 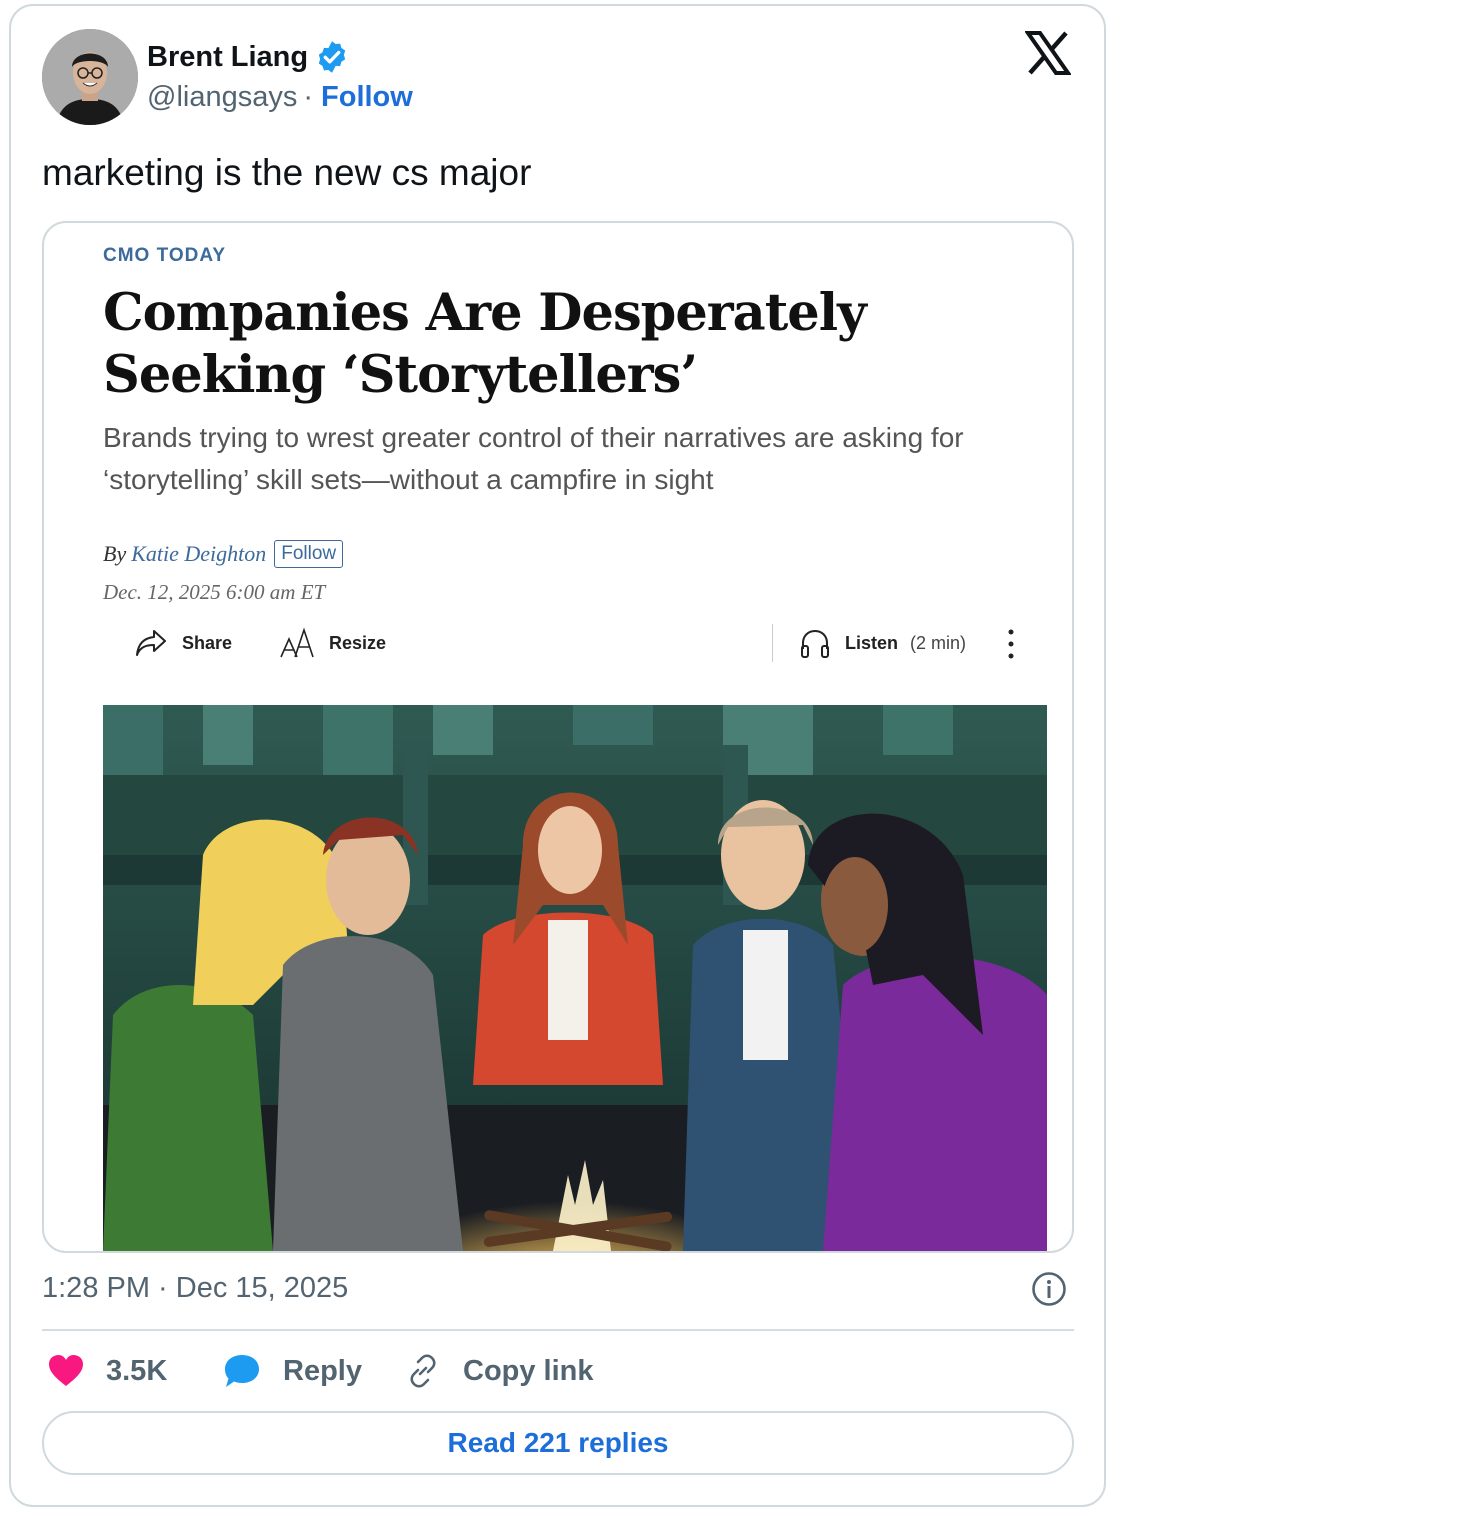 I want to click on verified-badge-icon, so click(x=332, y=57).